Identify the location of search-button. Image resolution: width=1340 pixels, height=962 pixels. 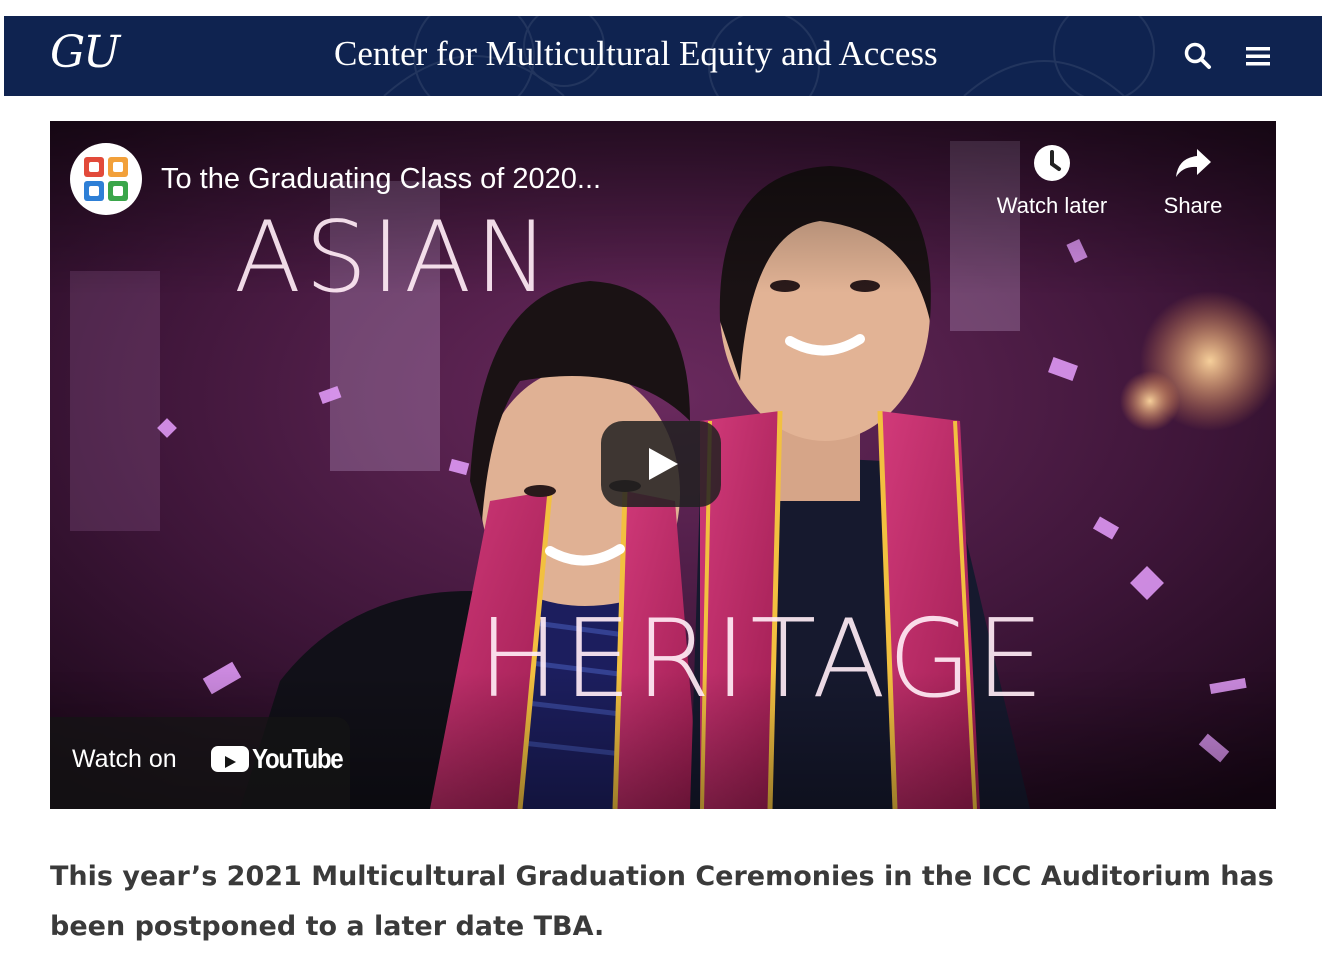
(1198, 56).